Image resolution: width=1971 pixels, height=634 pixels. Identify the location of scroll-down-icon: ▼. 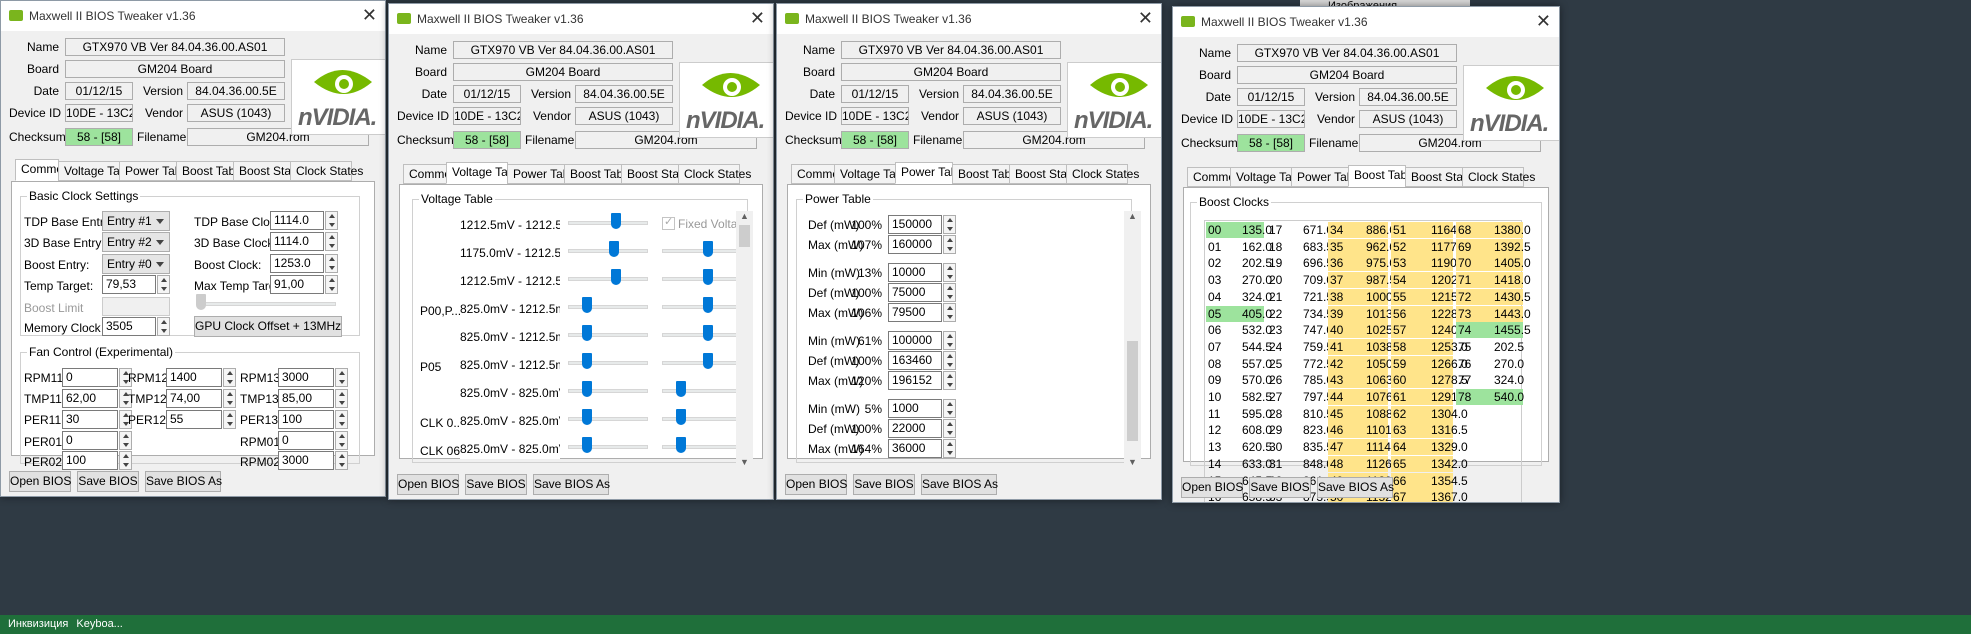
(744, 462).